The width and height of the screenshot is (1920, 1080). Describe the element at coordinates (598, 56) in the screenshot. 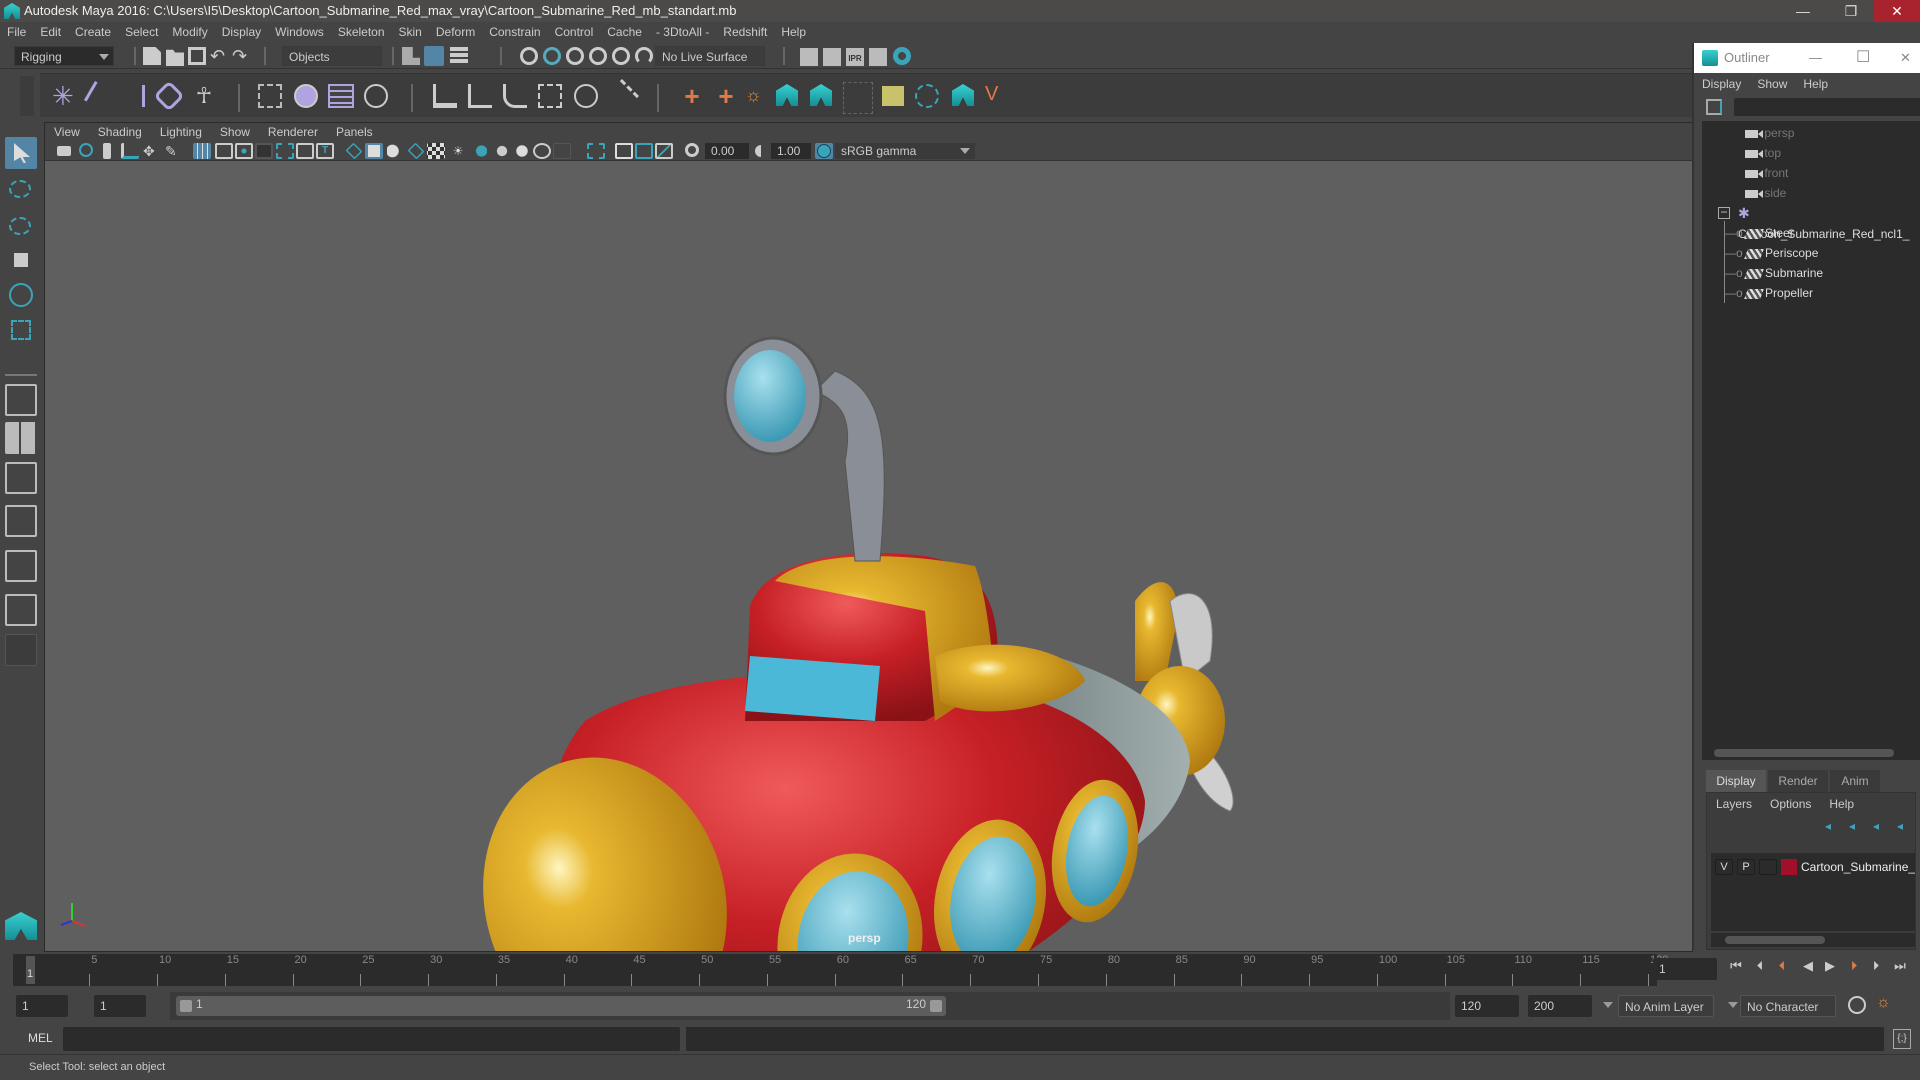

I see `snap-projected-center-icon` at that location.